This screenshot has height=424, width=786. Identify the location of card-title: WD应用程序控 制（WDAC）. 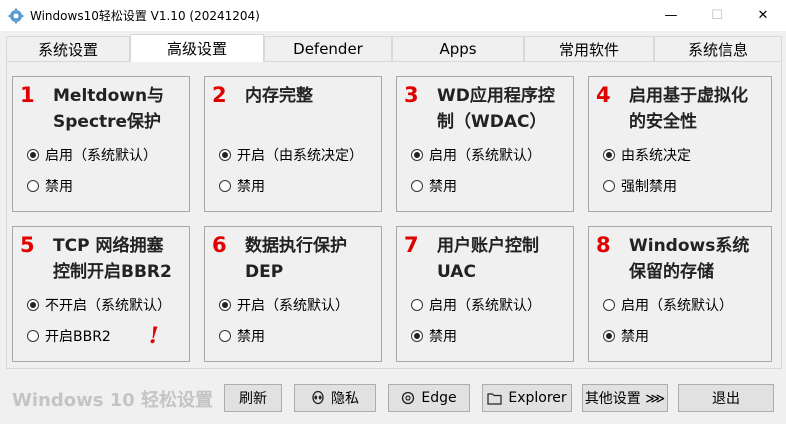
(504, 109).